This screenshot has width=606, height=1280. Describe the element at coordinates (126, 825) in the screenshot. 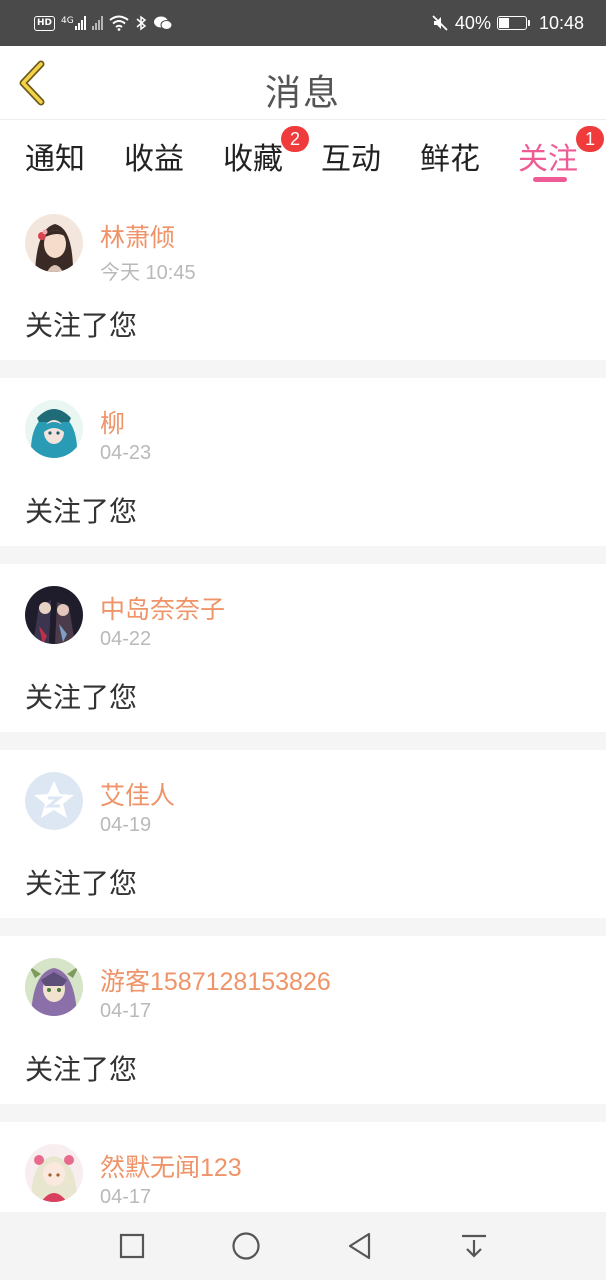

I see `timestamp: 04-19` at that location.